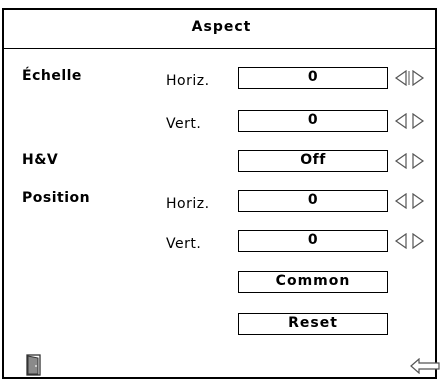 The height and width of the screenshot is (387, 443). I want to click on menu-title: Aspect, so click(221, 27).